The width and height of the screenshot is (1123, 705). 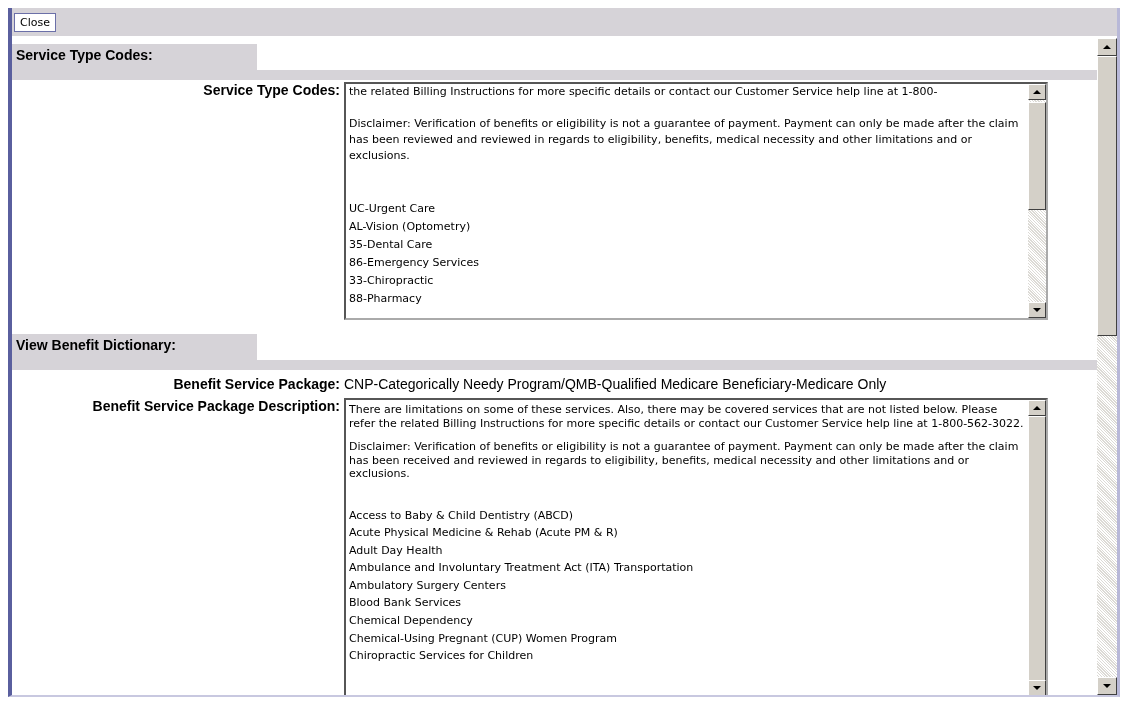 I want to click on section-heading: View Benefit Dictionary:, so click(x=134, y=347).